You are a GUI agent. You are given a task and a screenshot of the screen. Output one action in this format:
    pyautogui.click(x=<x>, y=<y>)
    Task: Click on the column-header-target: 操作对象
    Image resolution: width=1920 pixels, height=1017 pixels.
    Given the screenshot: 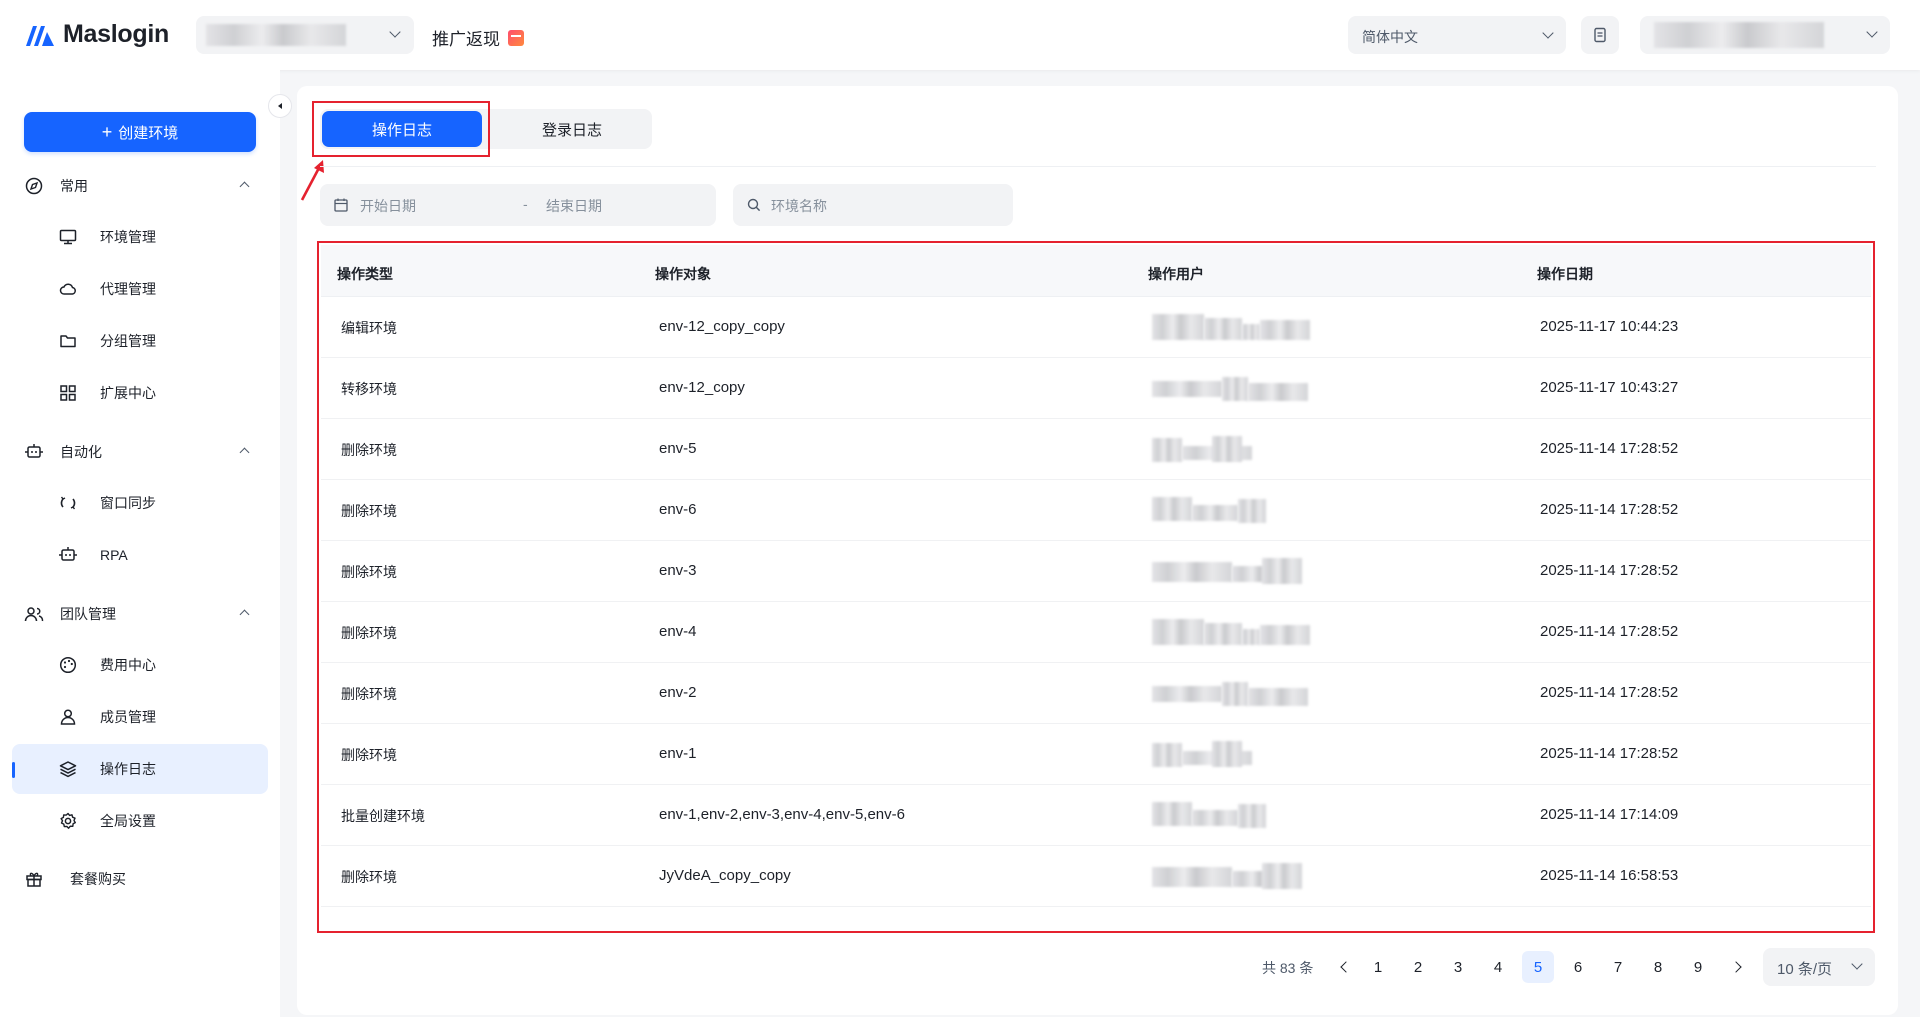 What is the action you would take?
    pyautogui.click(x=683, y=274)
    